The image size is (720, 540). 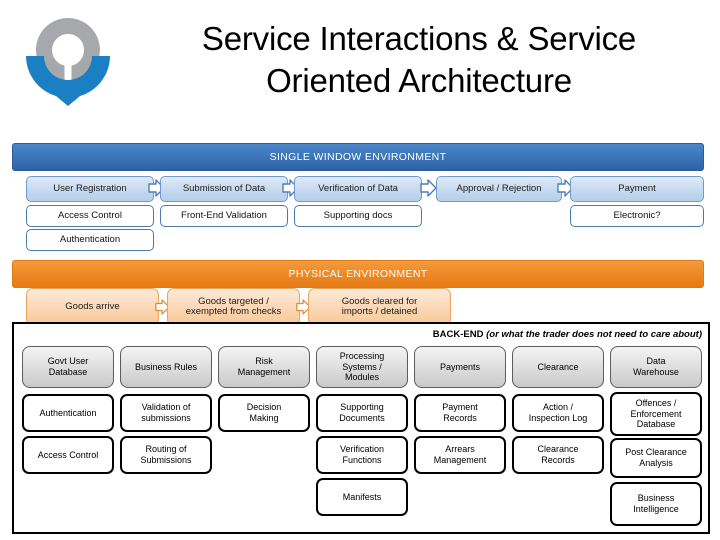 What do you see at coordinates (166, 407) in the screenshot?
I see `text-line: Validation of` at bounding box center [166, 407].